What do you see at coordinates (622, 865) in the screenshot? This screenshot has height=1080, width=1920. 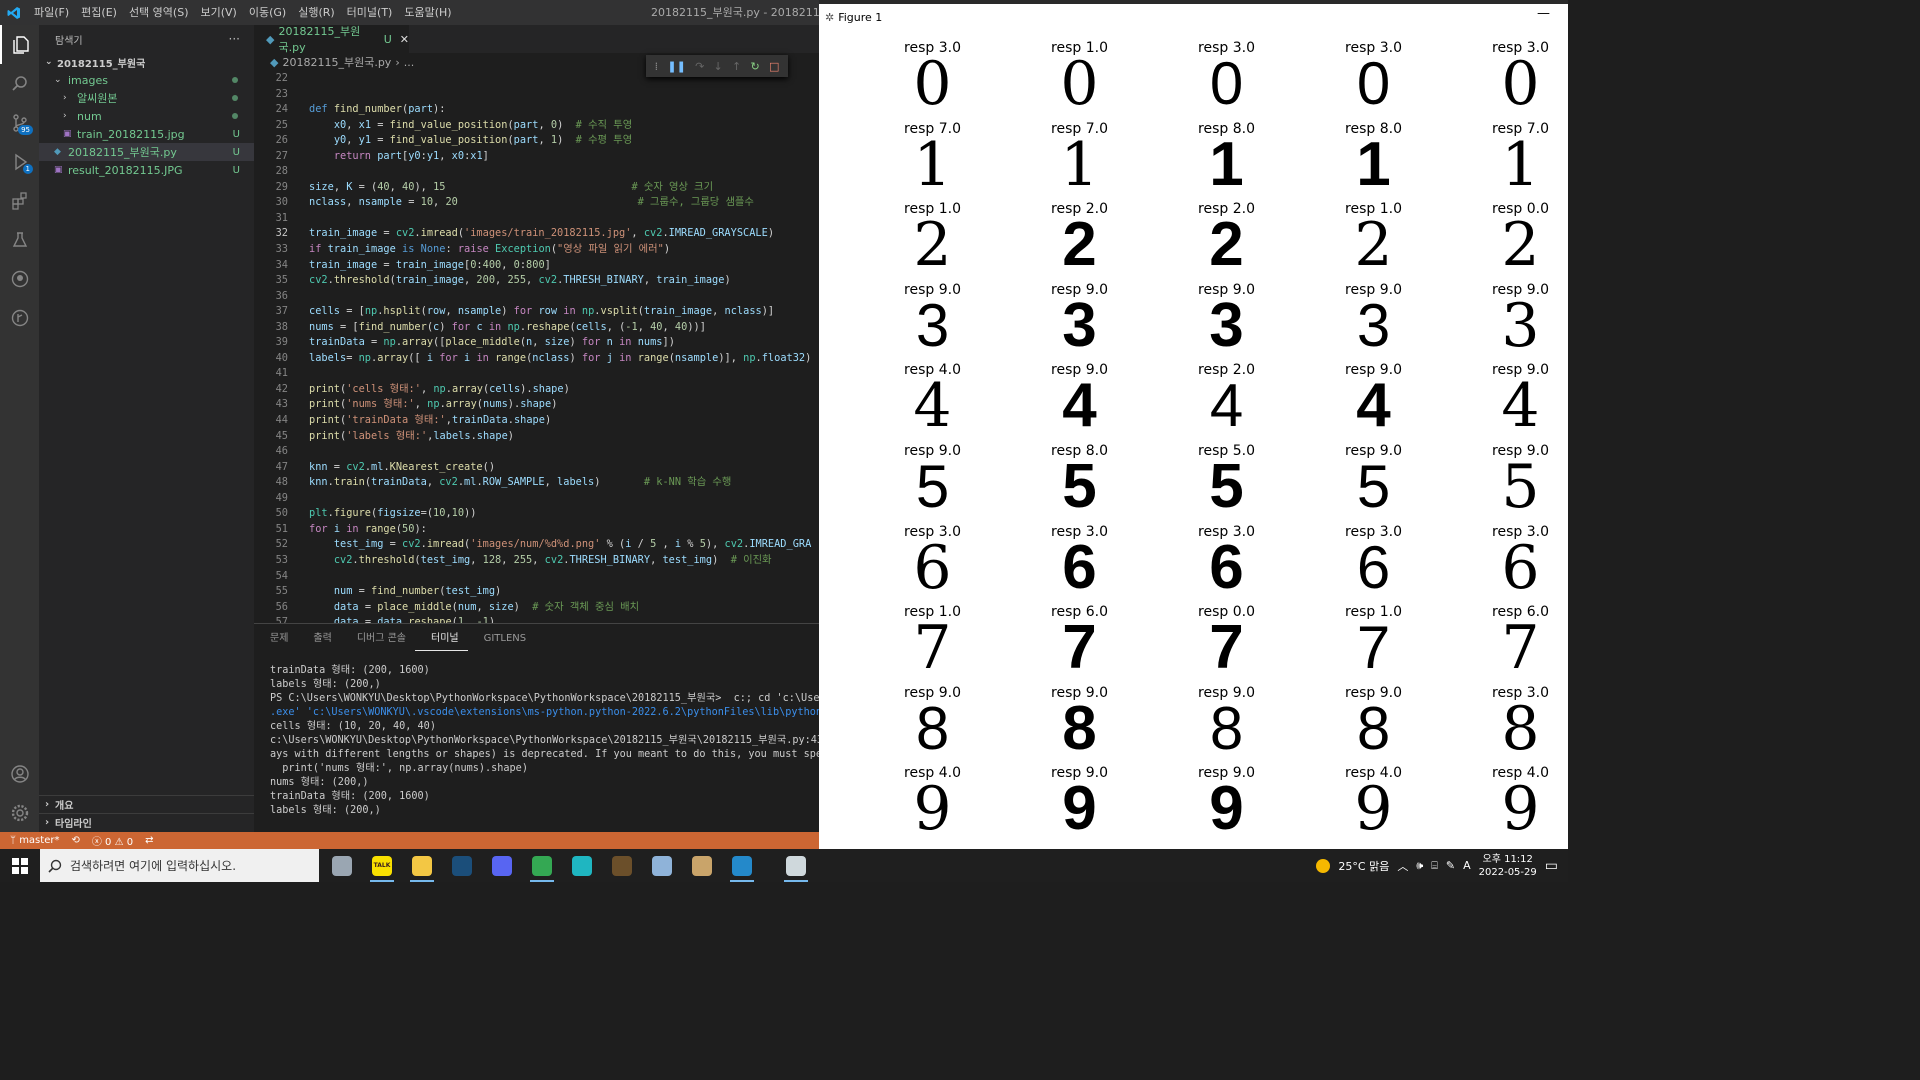 I see `app-dark-icon` at bounding box center [622, 865].